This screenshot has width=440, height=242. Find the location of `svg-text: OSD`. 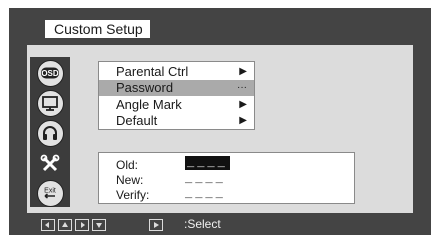

svg-text: OSD is located at coordinates (50, 73).